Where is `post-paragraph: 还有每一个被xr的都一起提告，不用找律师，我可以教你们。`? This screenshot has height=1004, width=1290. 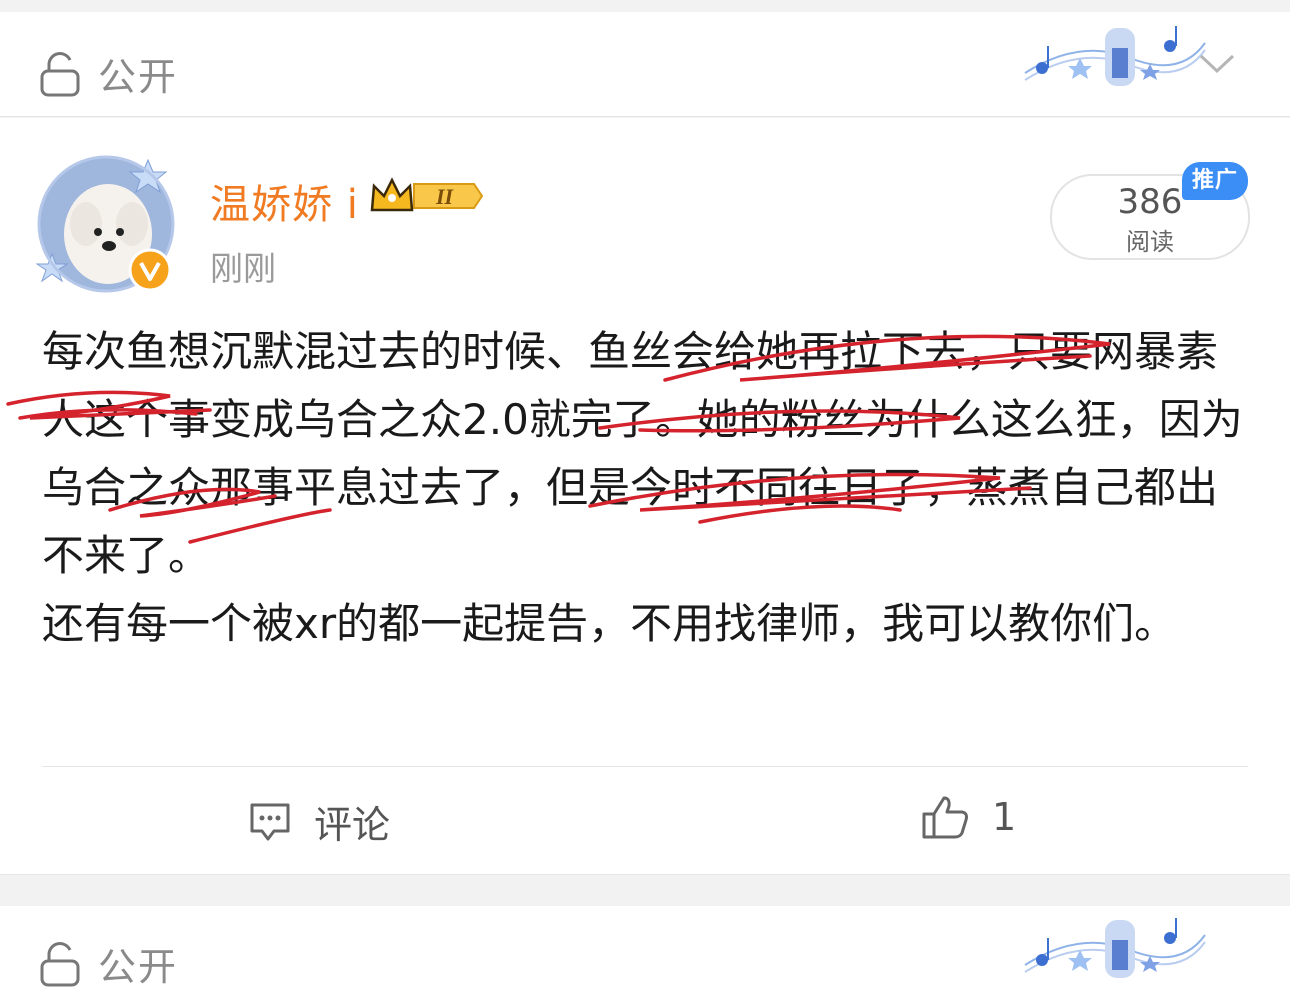 post-paragraph: 还有每一个被xr的都一起提告，不用找律师，我可以教你们。 is located at coordinates (609, 623).